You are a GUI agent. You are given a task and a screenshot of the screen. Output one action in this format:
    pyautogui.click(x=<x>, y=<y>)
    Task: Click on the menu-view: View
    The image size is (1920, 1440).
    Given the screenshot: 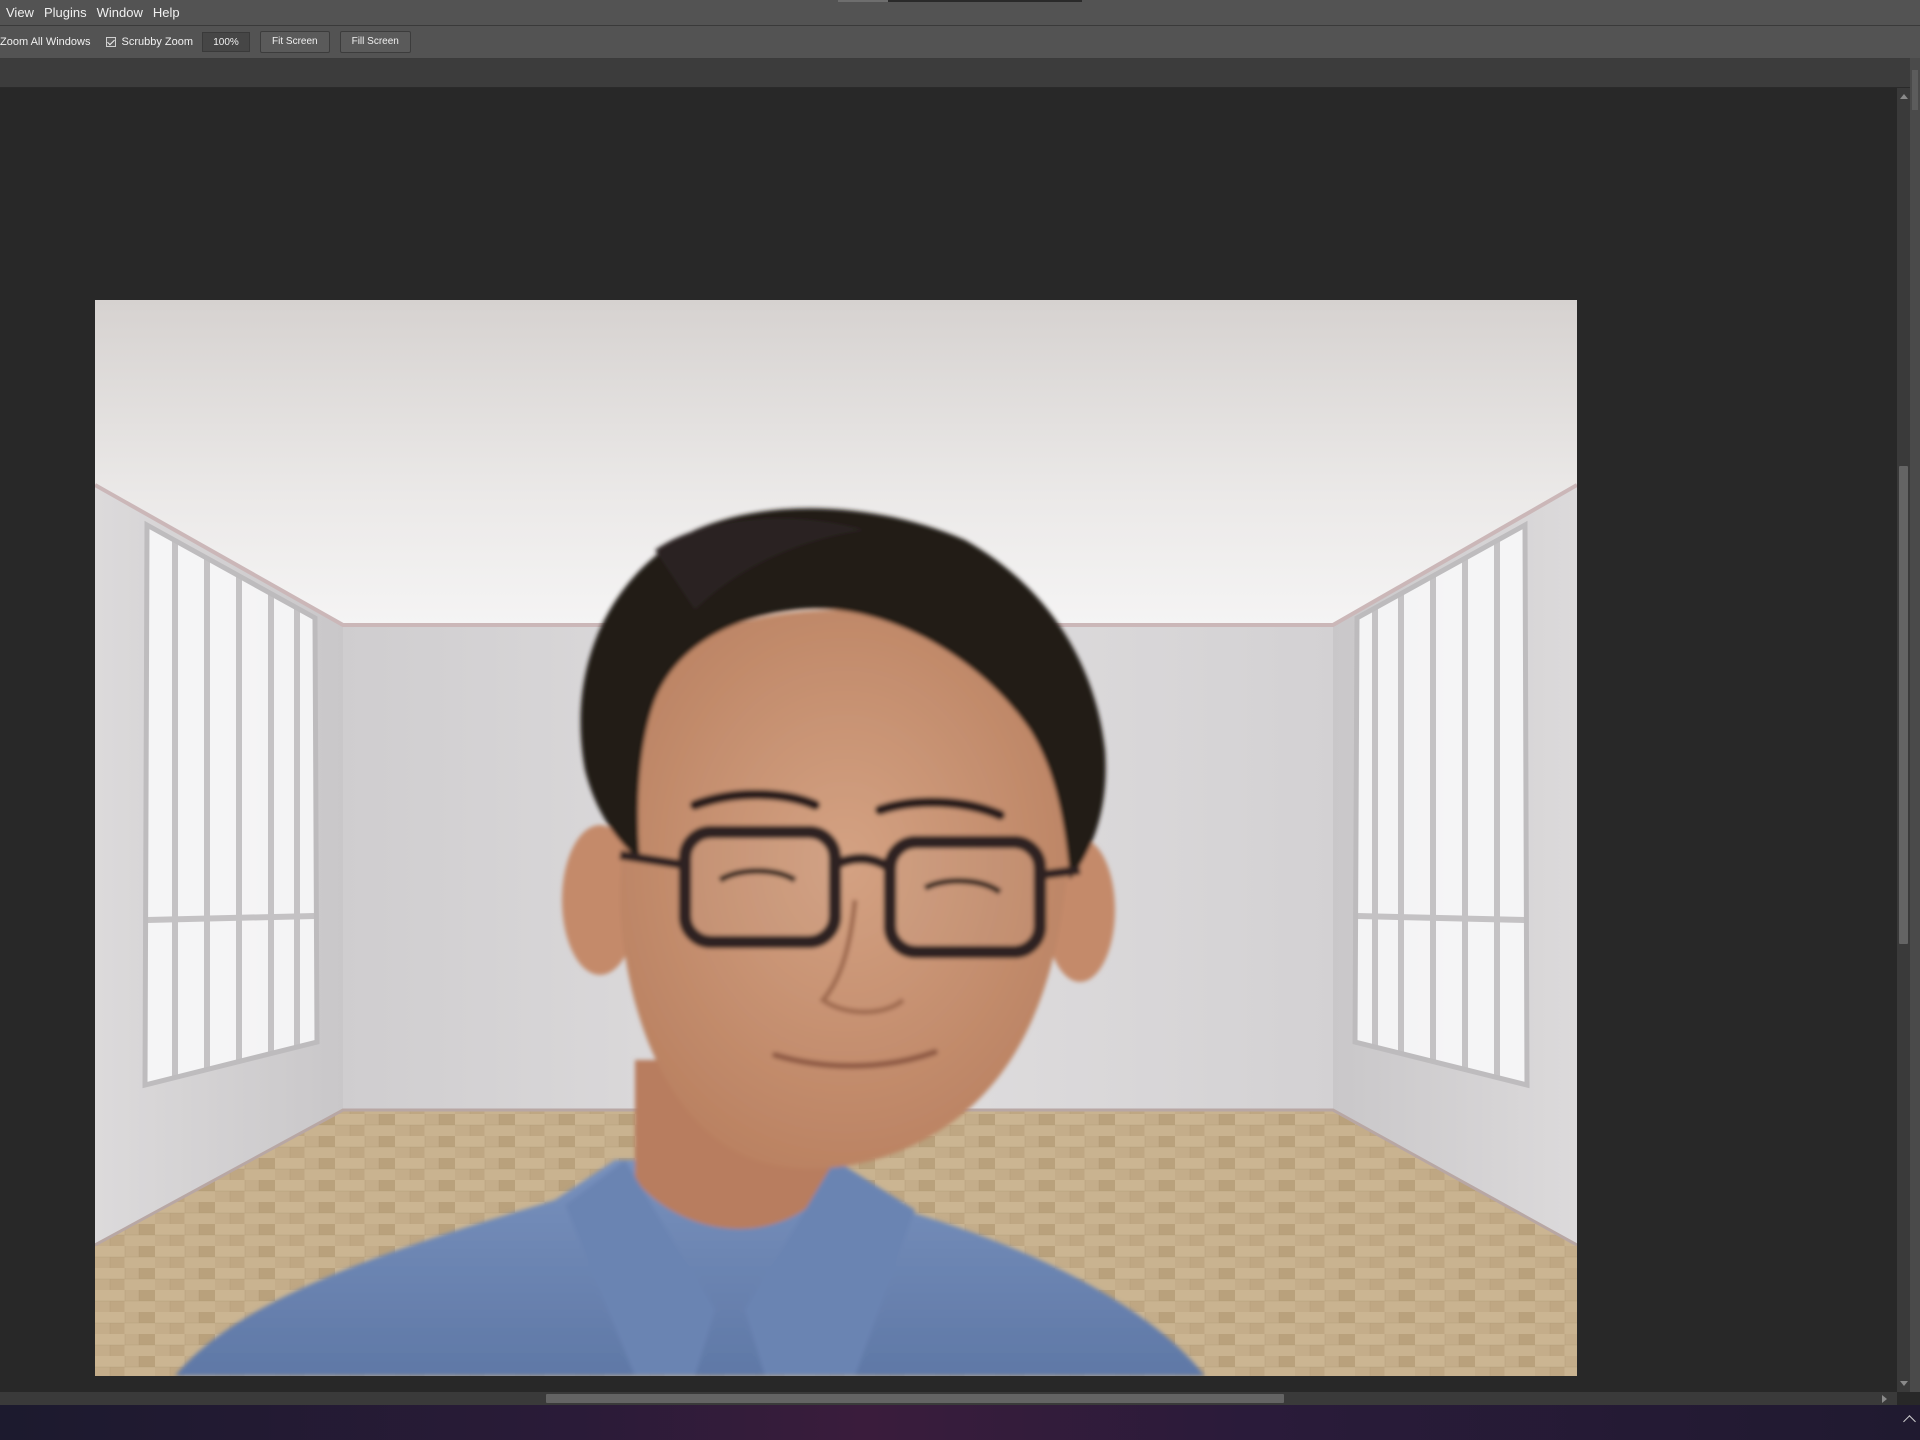 What is the action you would take?
    pyautogui.click(x=19, y=12)
    